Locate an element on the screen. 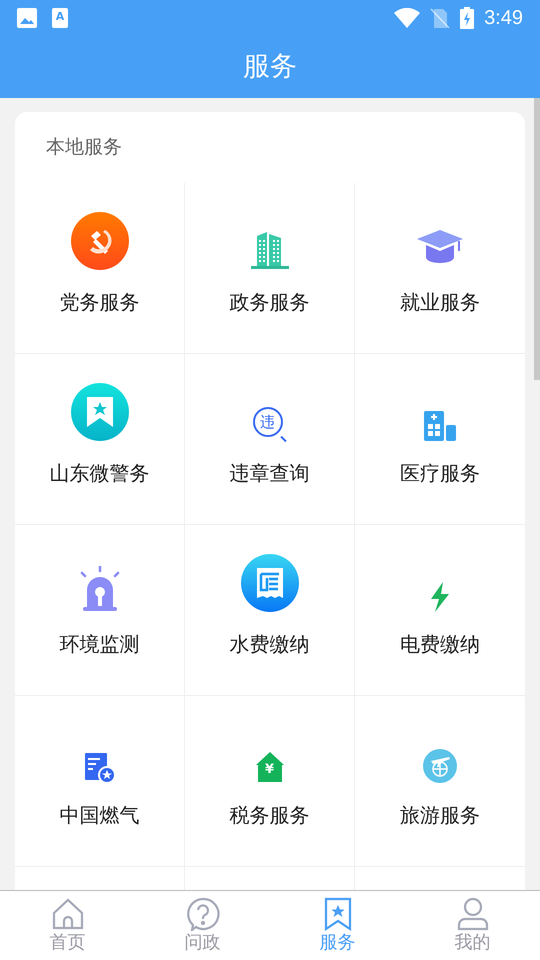 The image size is (540, 960). service-item: 医疗服务 is located at coordinates (440, 439).